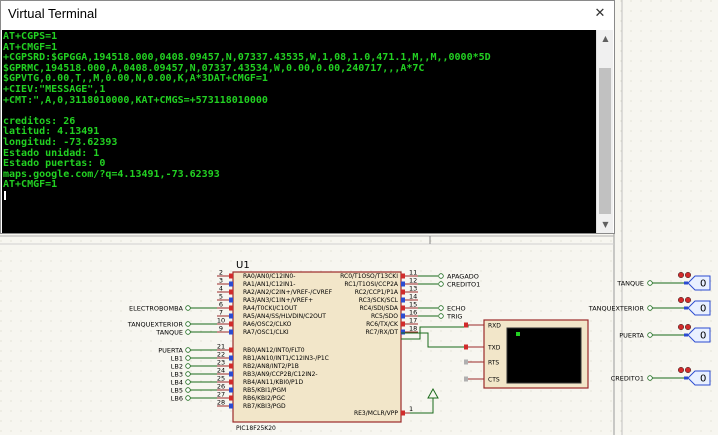 This screenshot has height=435, width=718. I want to click on pin-number: 12, so click(413, 281).